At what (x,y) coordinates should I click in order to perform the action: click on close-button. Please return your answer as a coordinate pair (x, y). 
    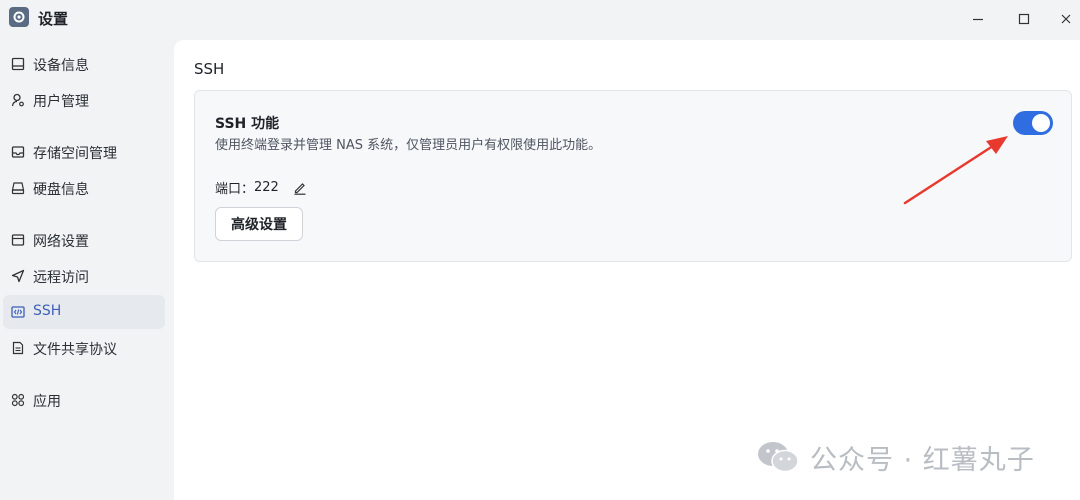
    Looking at the image, I should click on (1066, 19).